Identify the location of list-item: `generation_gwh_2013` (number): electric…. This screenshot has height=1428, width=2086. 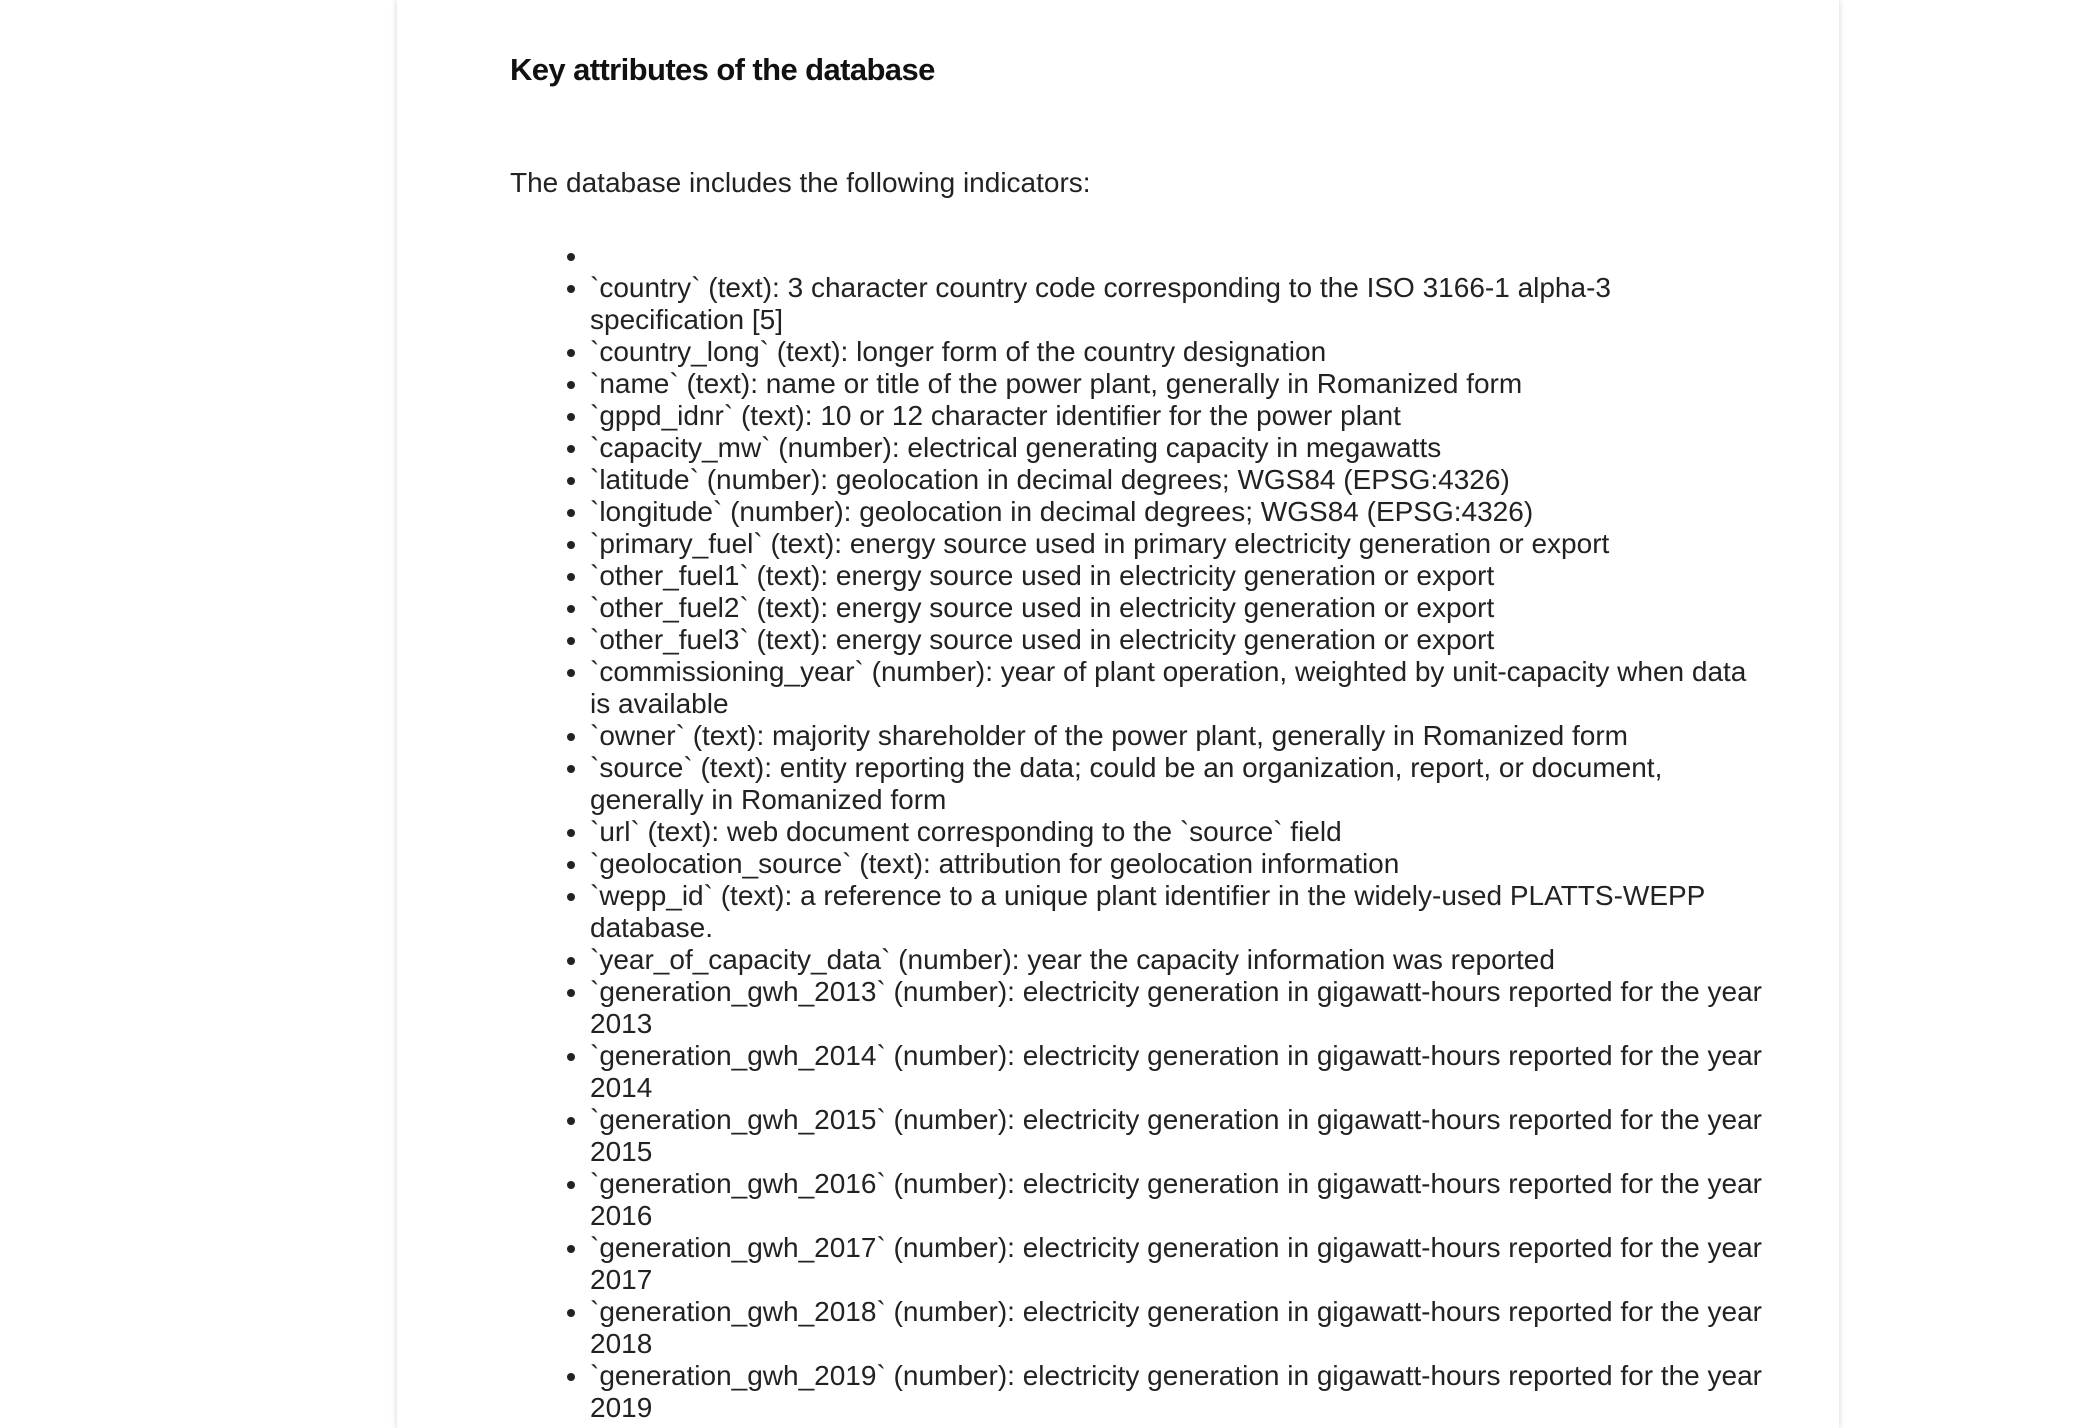
(1180, 1008).